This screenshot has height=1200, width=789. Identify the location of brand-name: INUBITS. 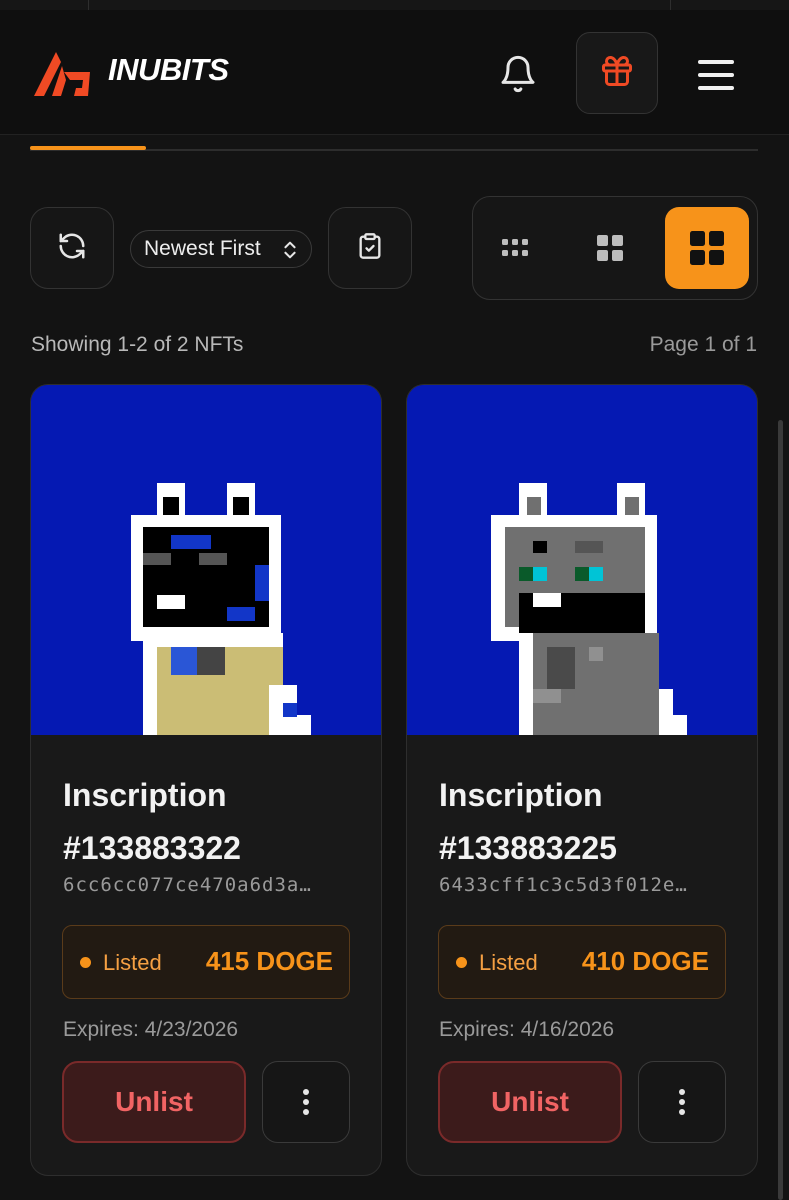
(168, 70).